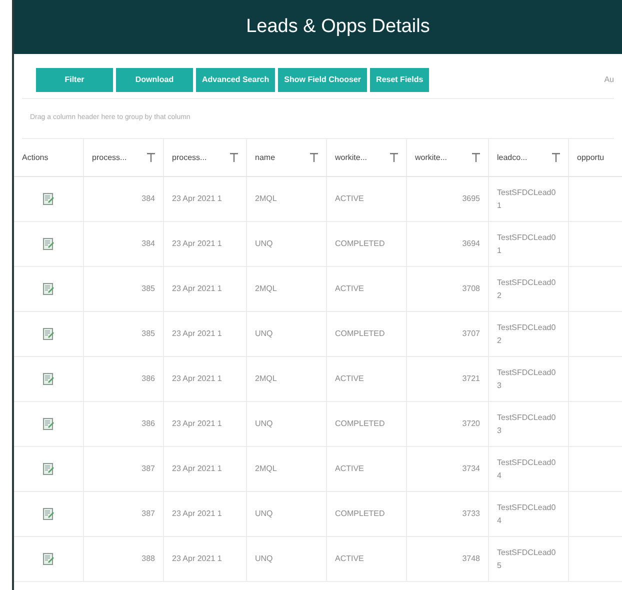  Describe the element at coordinates (448, 379) in the screenshot. I see `table-cell: 3721` at that location.